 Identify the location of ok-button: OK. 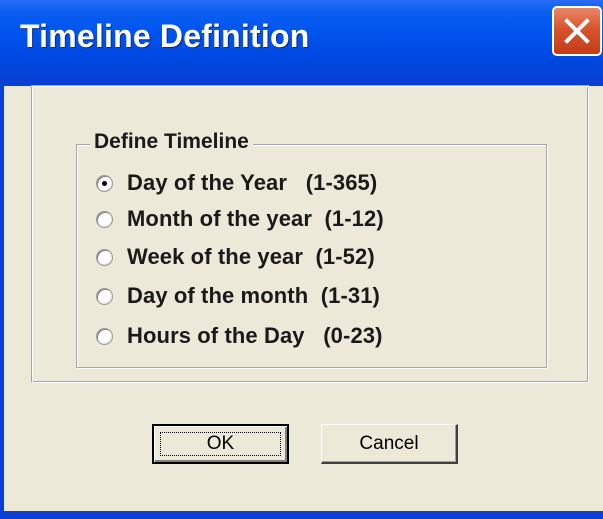
(220, 444).